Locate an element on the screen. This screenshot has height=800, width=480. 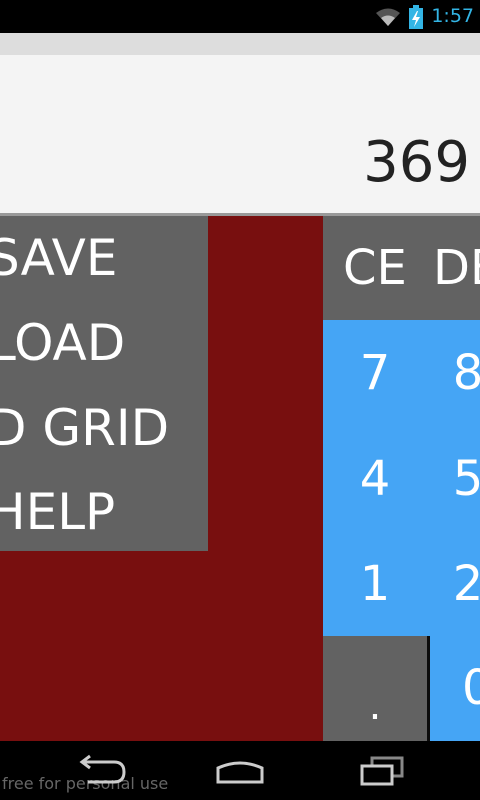
clock: 1:57 is located at coordinates (452, 16).